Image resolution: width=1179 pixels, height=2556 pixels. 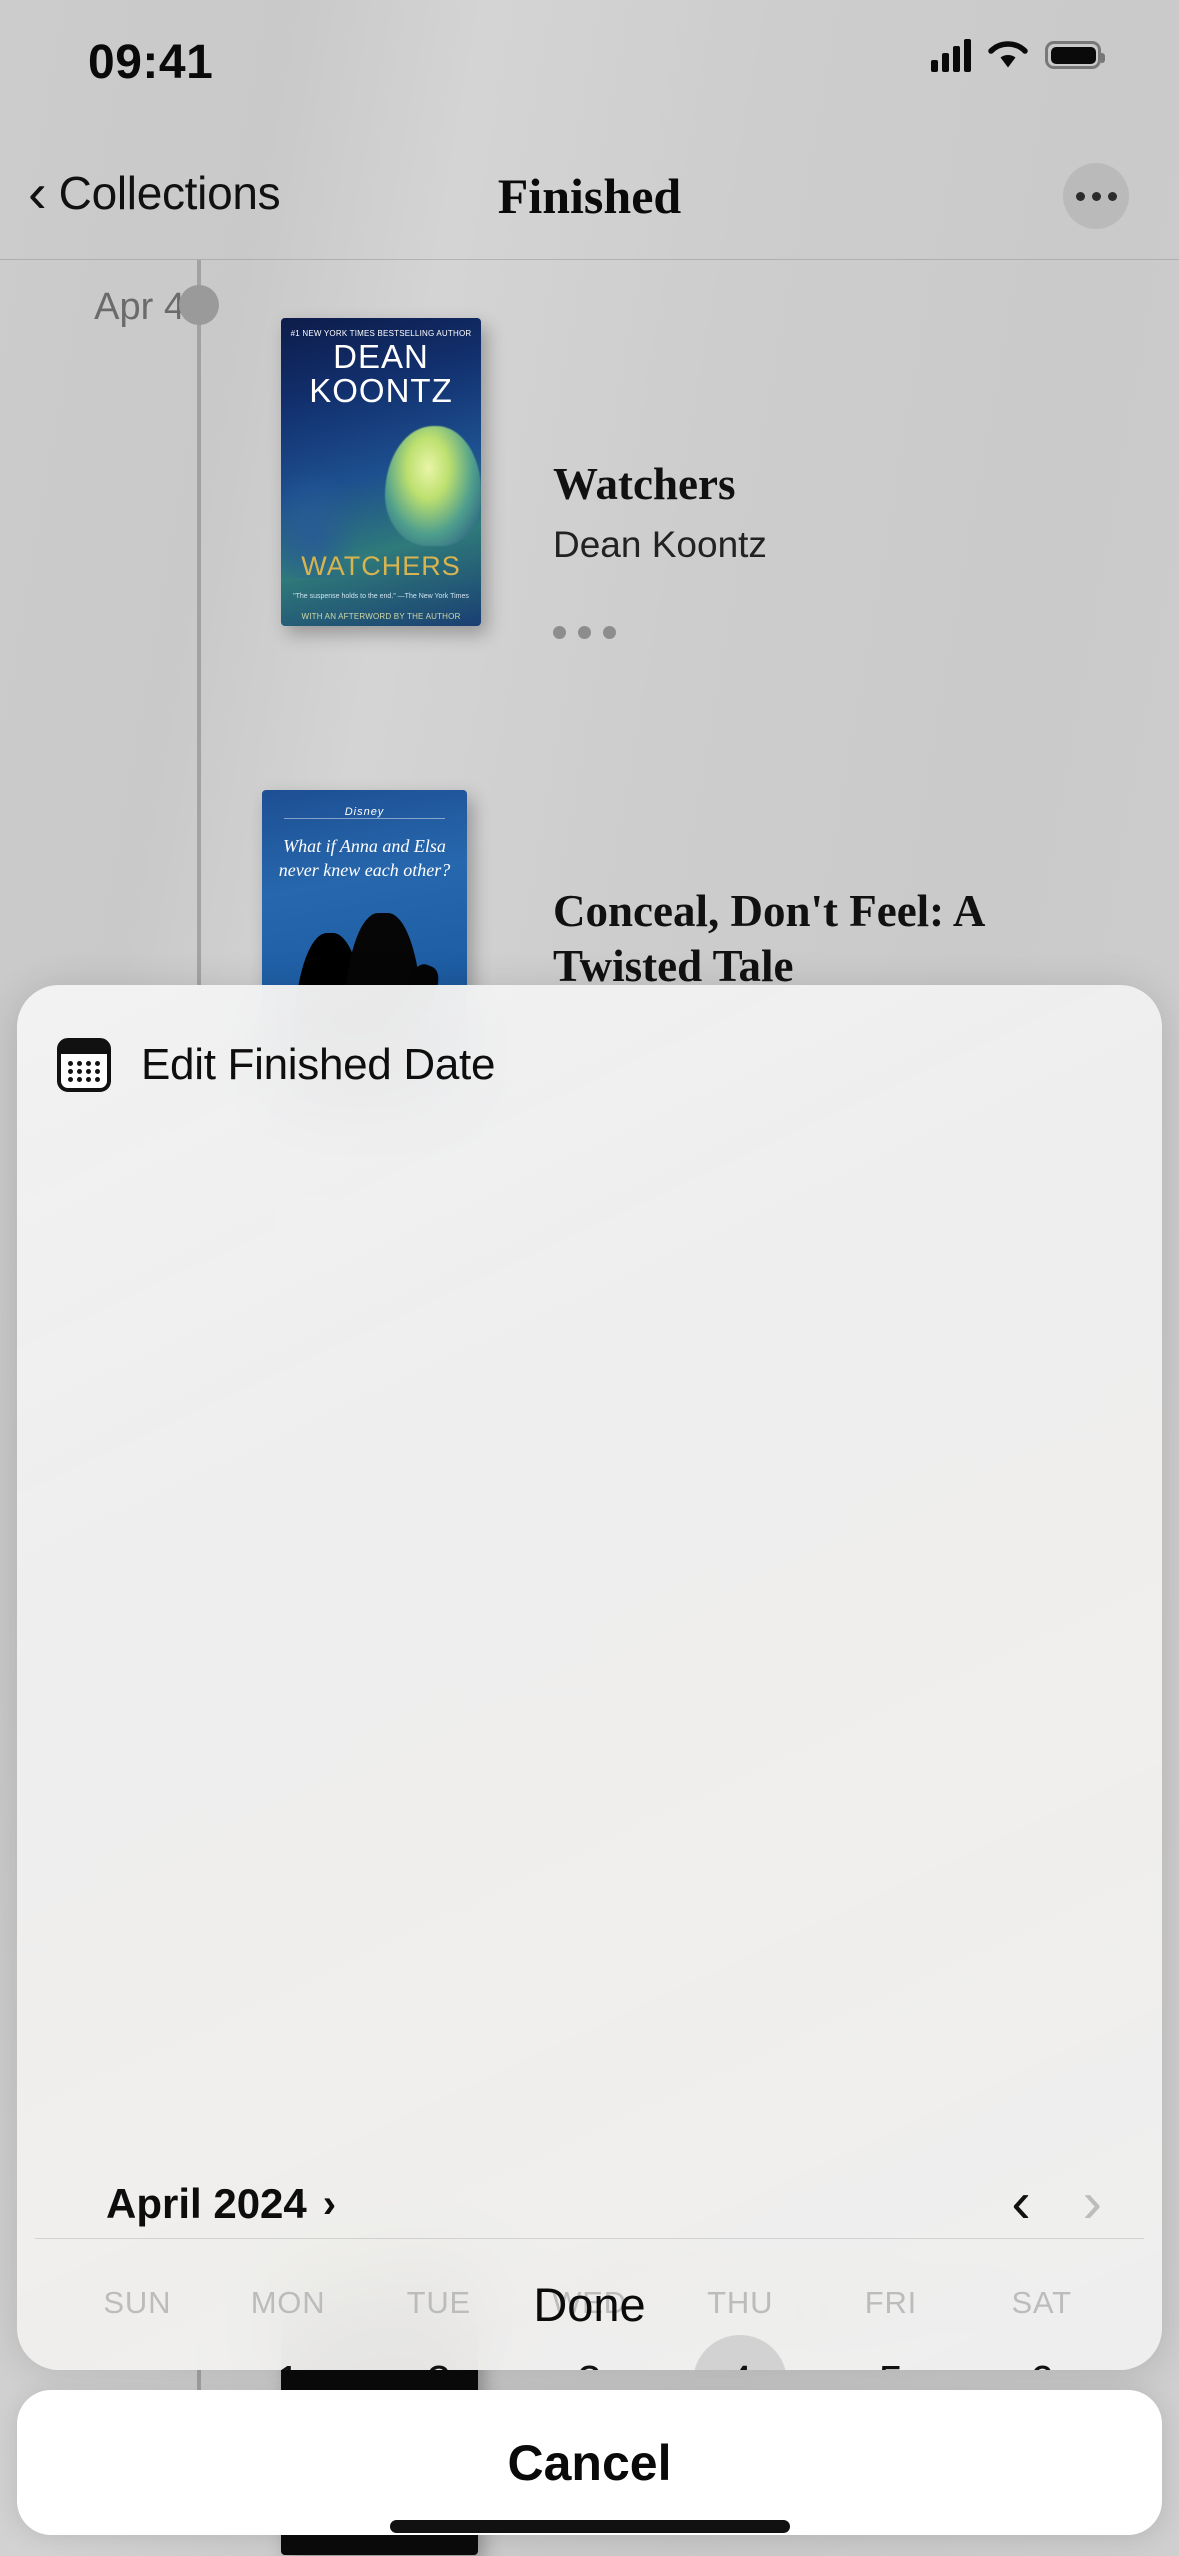 What do you see at coordinates (589, 2526) in the screenshot?
I see `home-indicator` at bounding box center [589, 2526].